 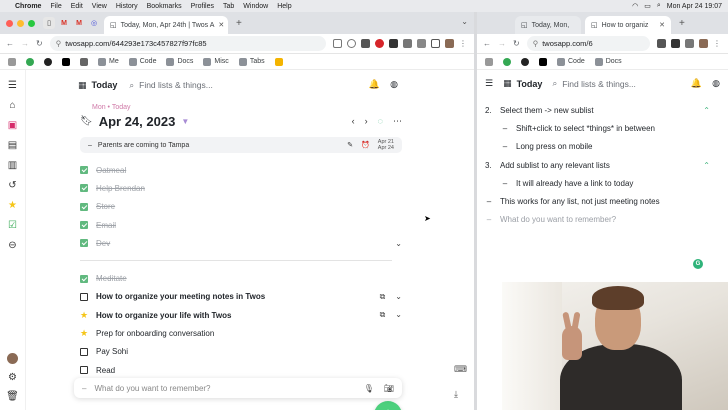 What do you see at coordinates (548, 25) in the screenshot?
I see `tab-today: ◱ Today, Mon,` at bounding box center [548, 25].